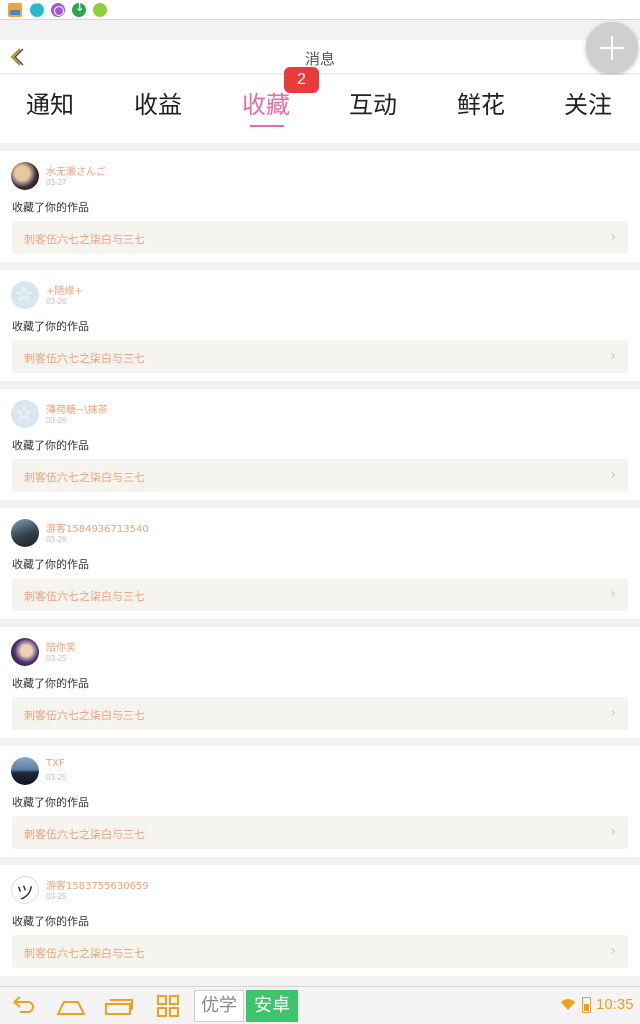 The image size is (640, 1024). What do you see at coordinates (320, 682) in the screenshot?
I see `notification-card: 陪你笑 03-25 收藏了你的作品 刺客伍六七之柒白与三七 ›` at bounding box center [320, 682].